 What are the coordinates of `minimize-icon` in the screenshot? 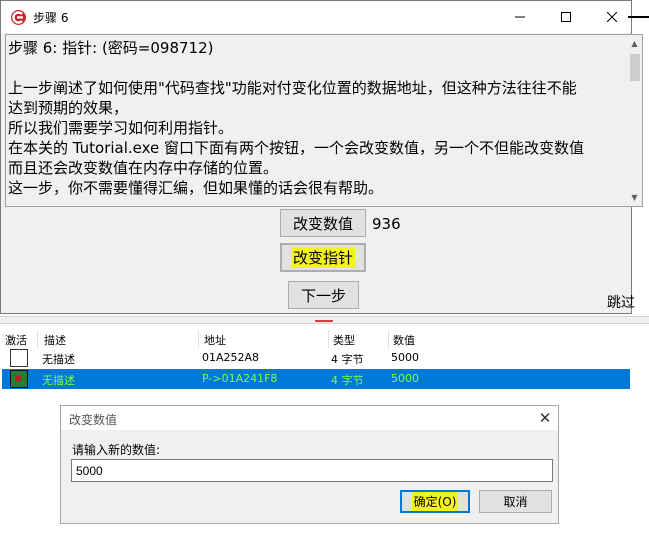 It's located at (520, 17).